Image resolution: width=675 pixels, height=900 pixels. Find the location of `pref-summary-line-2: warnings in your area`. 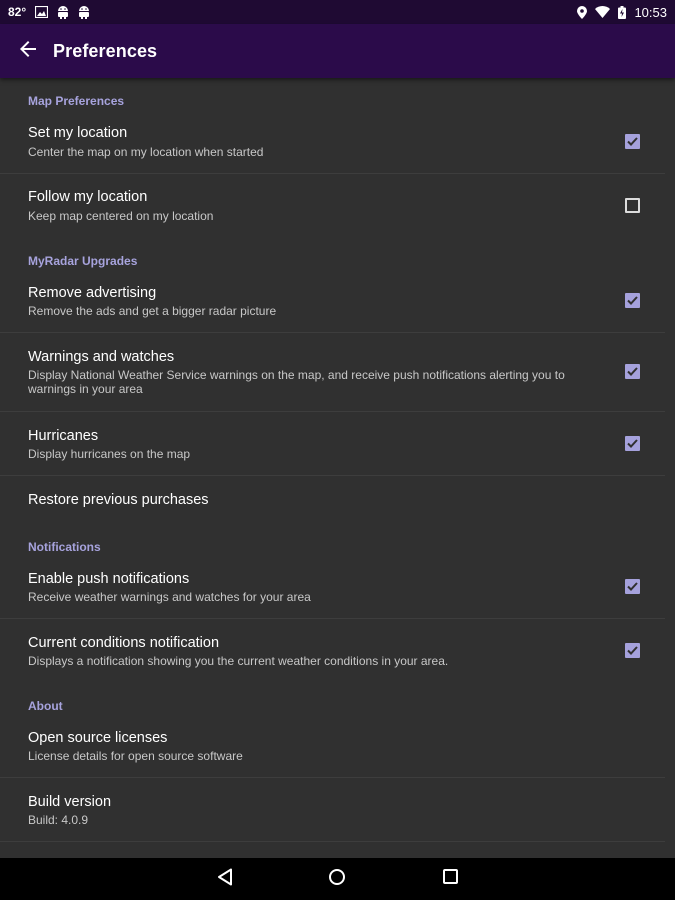

pref-summary-line-2: warnings in your area is located at coordinates (85, 389).